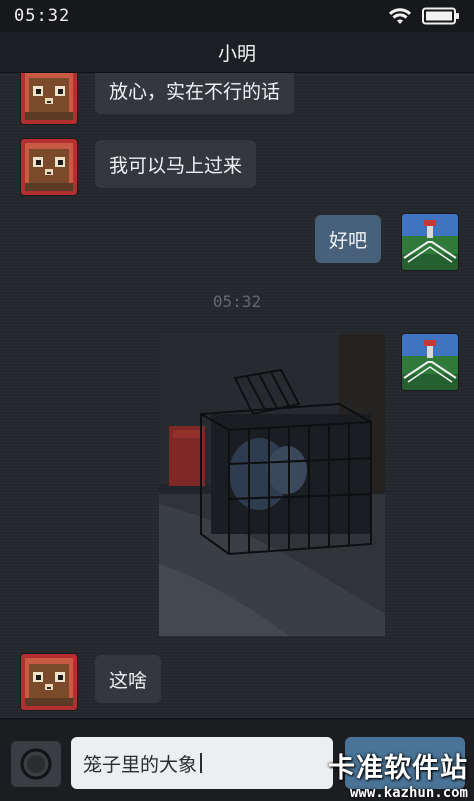 Image resolution: width=474 pixels, height=801 pixels. I want to click on wifi-icon, so click(400, 16).